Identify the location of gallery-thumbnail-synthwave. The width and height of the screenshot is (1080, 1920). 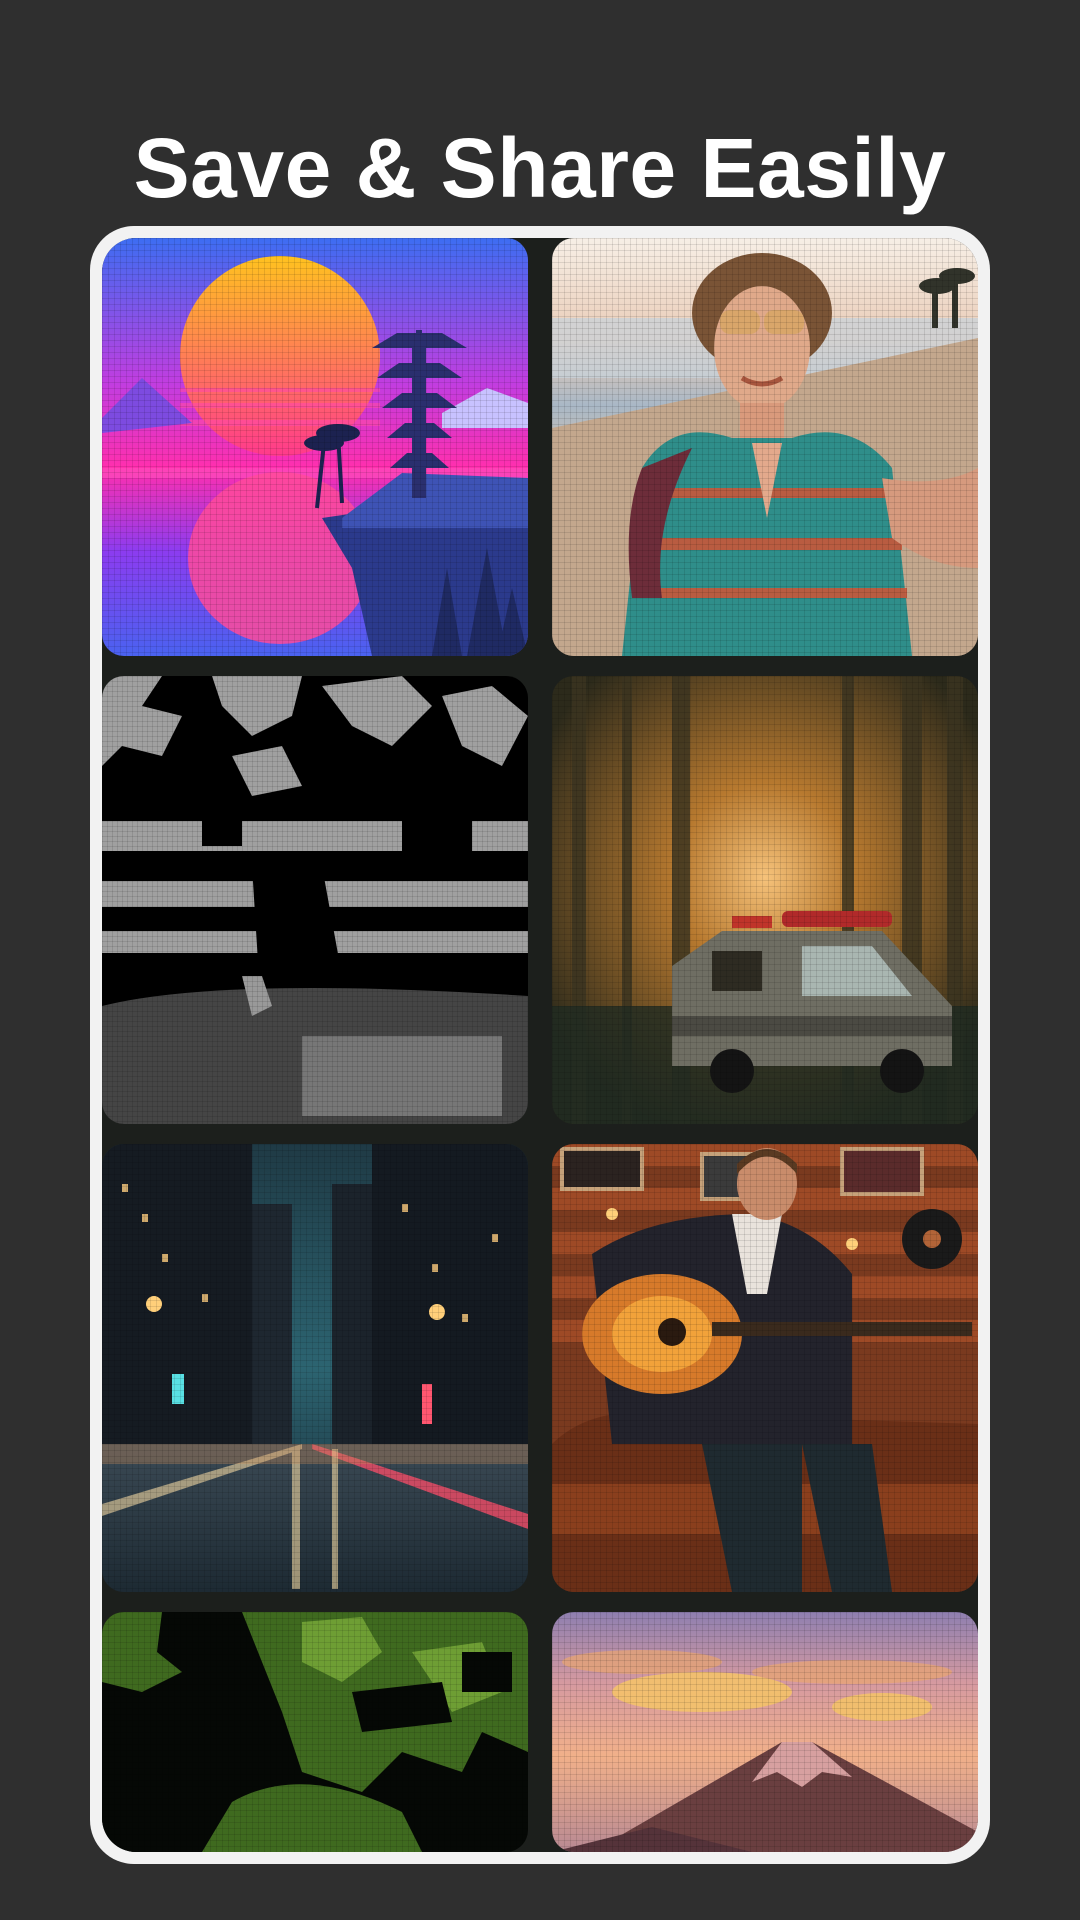
(315, 447).